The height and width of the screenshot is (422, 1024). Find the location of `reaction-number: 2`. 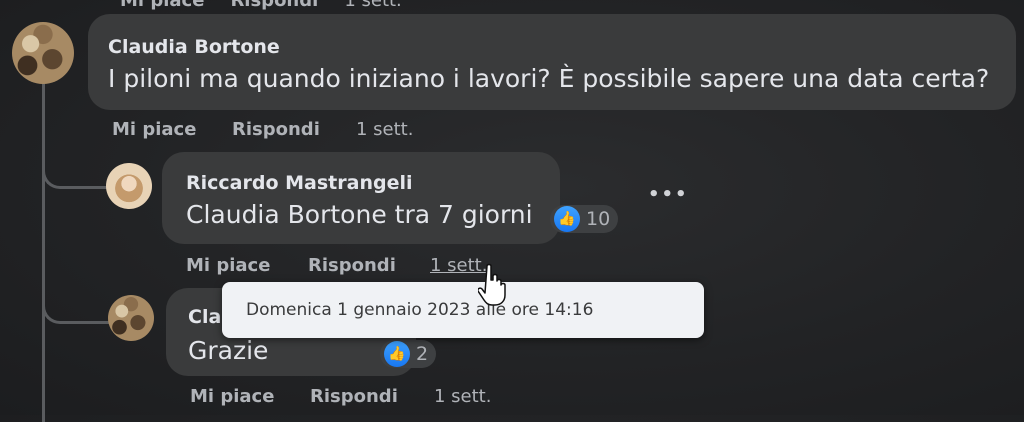

reaction-number: 2 is located at coordinates (422, 354).